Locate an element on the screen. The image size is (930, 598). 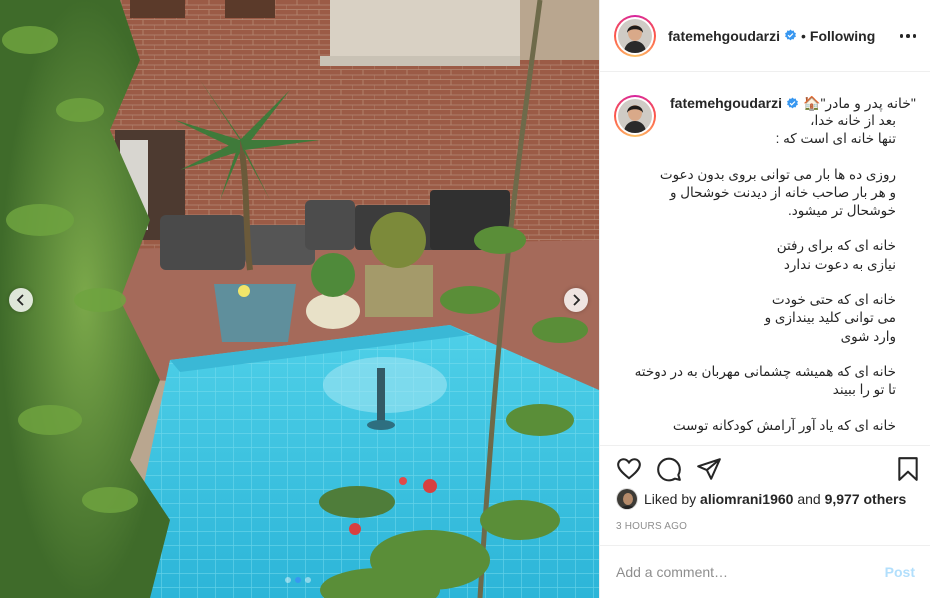
more-horizontal-icon is located at coordinates (901, 36).